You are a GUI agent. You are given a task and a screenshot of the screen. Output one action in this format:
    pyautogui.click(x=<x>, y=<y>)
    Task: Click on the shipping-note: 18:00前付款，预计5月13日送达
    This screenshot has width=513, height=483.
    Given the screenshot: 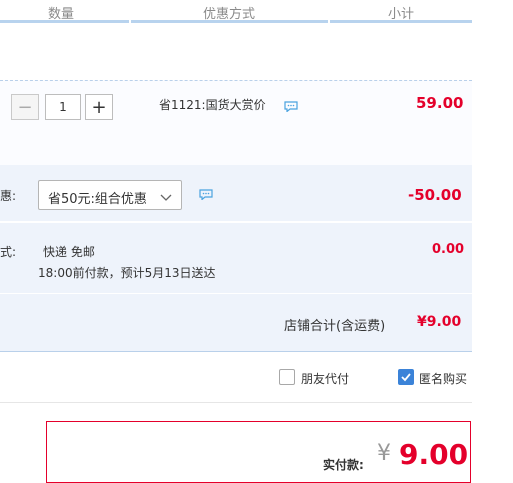 What is the action you would take?
    pyautogui.click(x=127, y=273)
    